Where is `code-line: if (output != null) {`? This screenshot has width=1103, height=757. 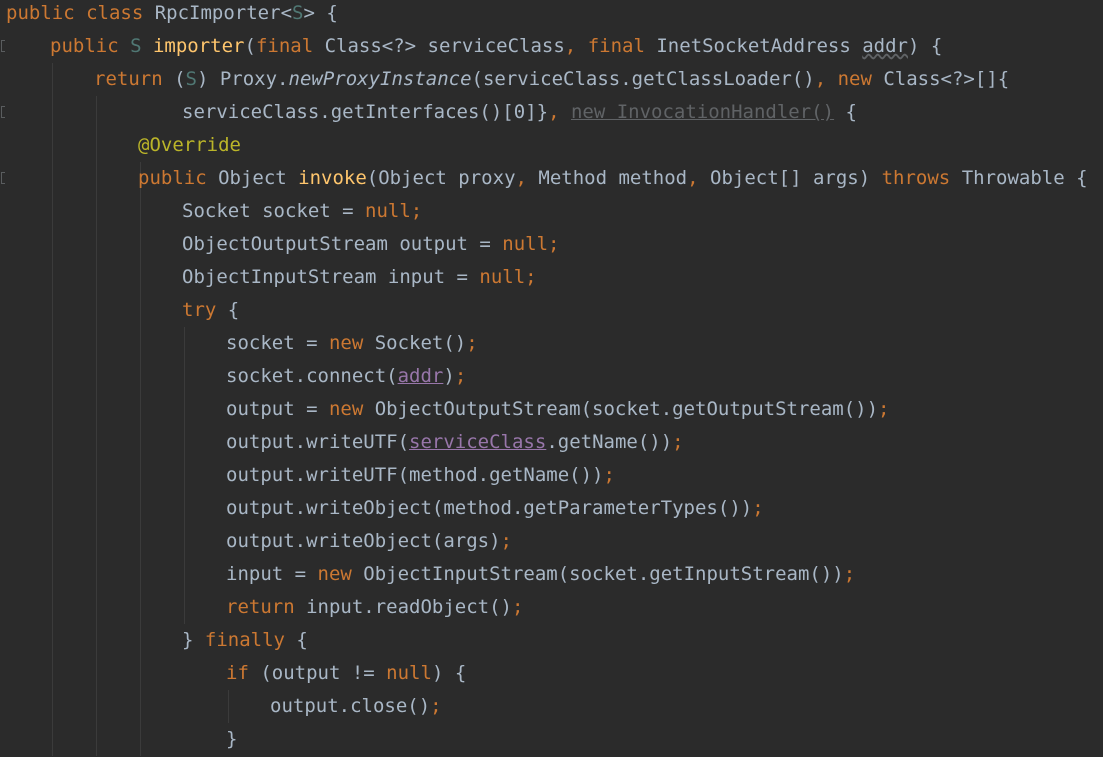
code-line: if (output != null) { is located at coordinates (346, 673).